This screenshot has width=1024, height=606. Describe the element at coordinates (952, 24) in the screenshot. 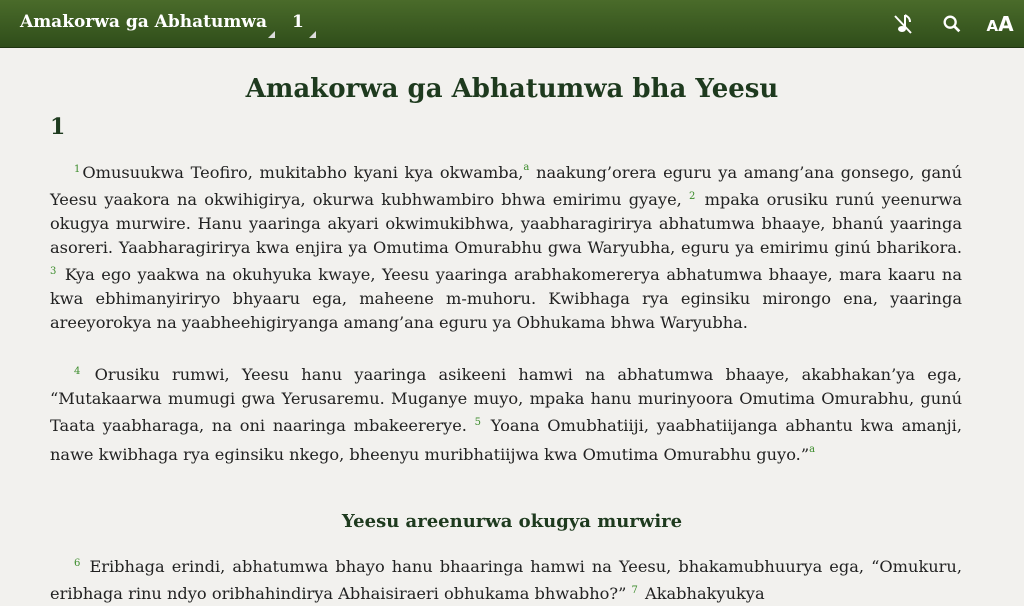

I see `search-icon` at that location.